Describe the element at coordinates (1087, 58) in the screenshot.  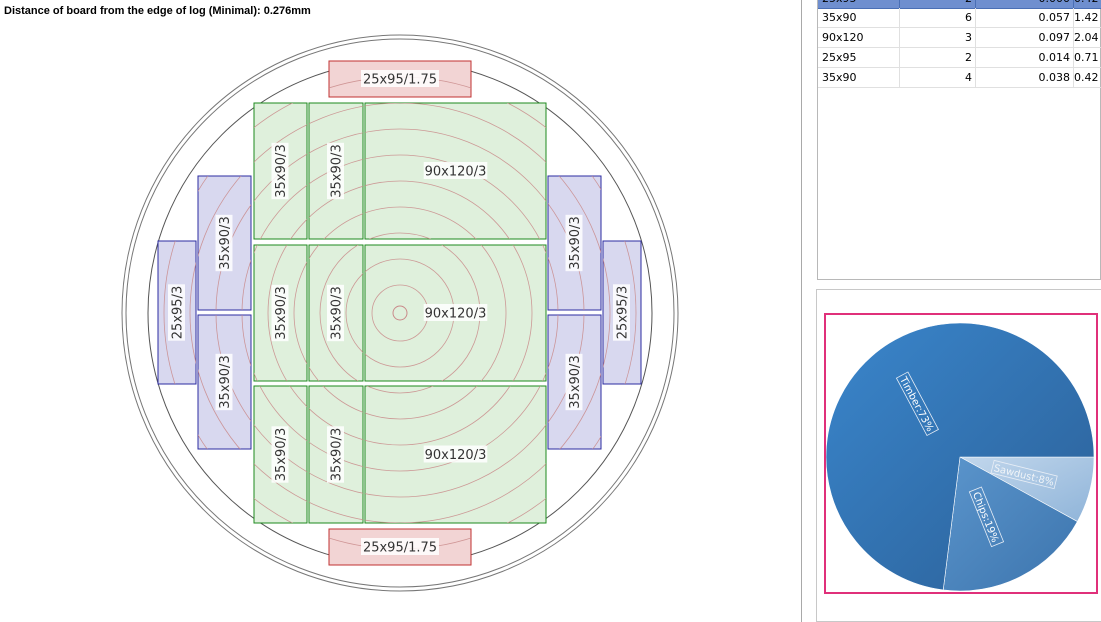
I see `table-cell: 0.71` at that location.